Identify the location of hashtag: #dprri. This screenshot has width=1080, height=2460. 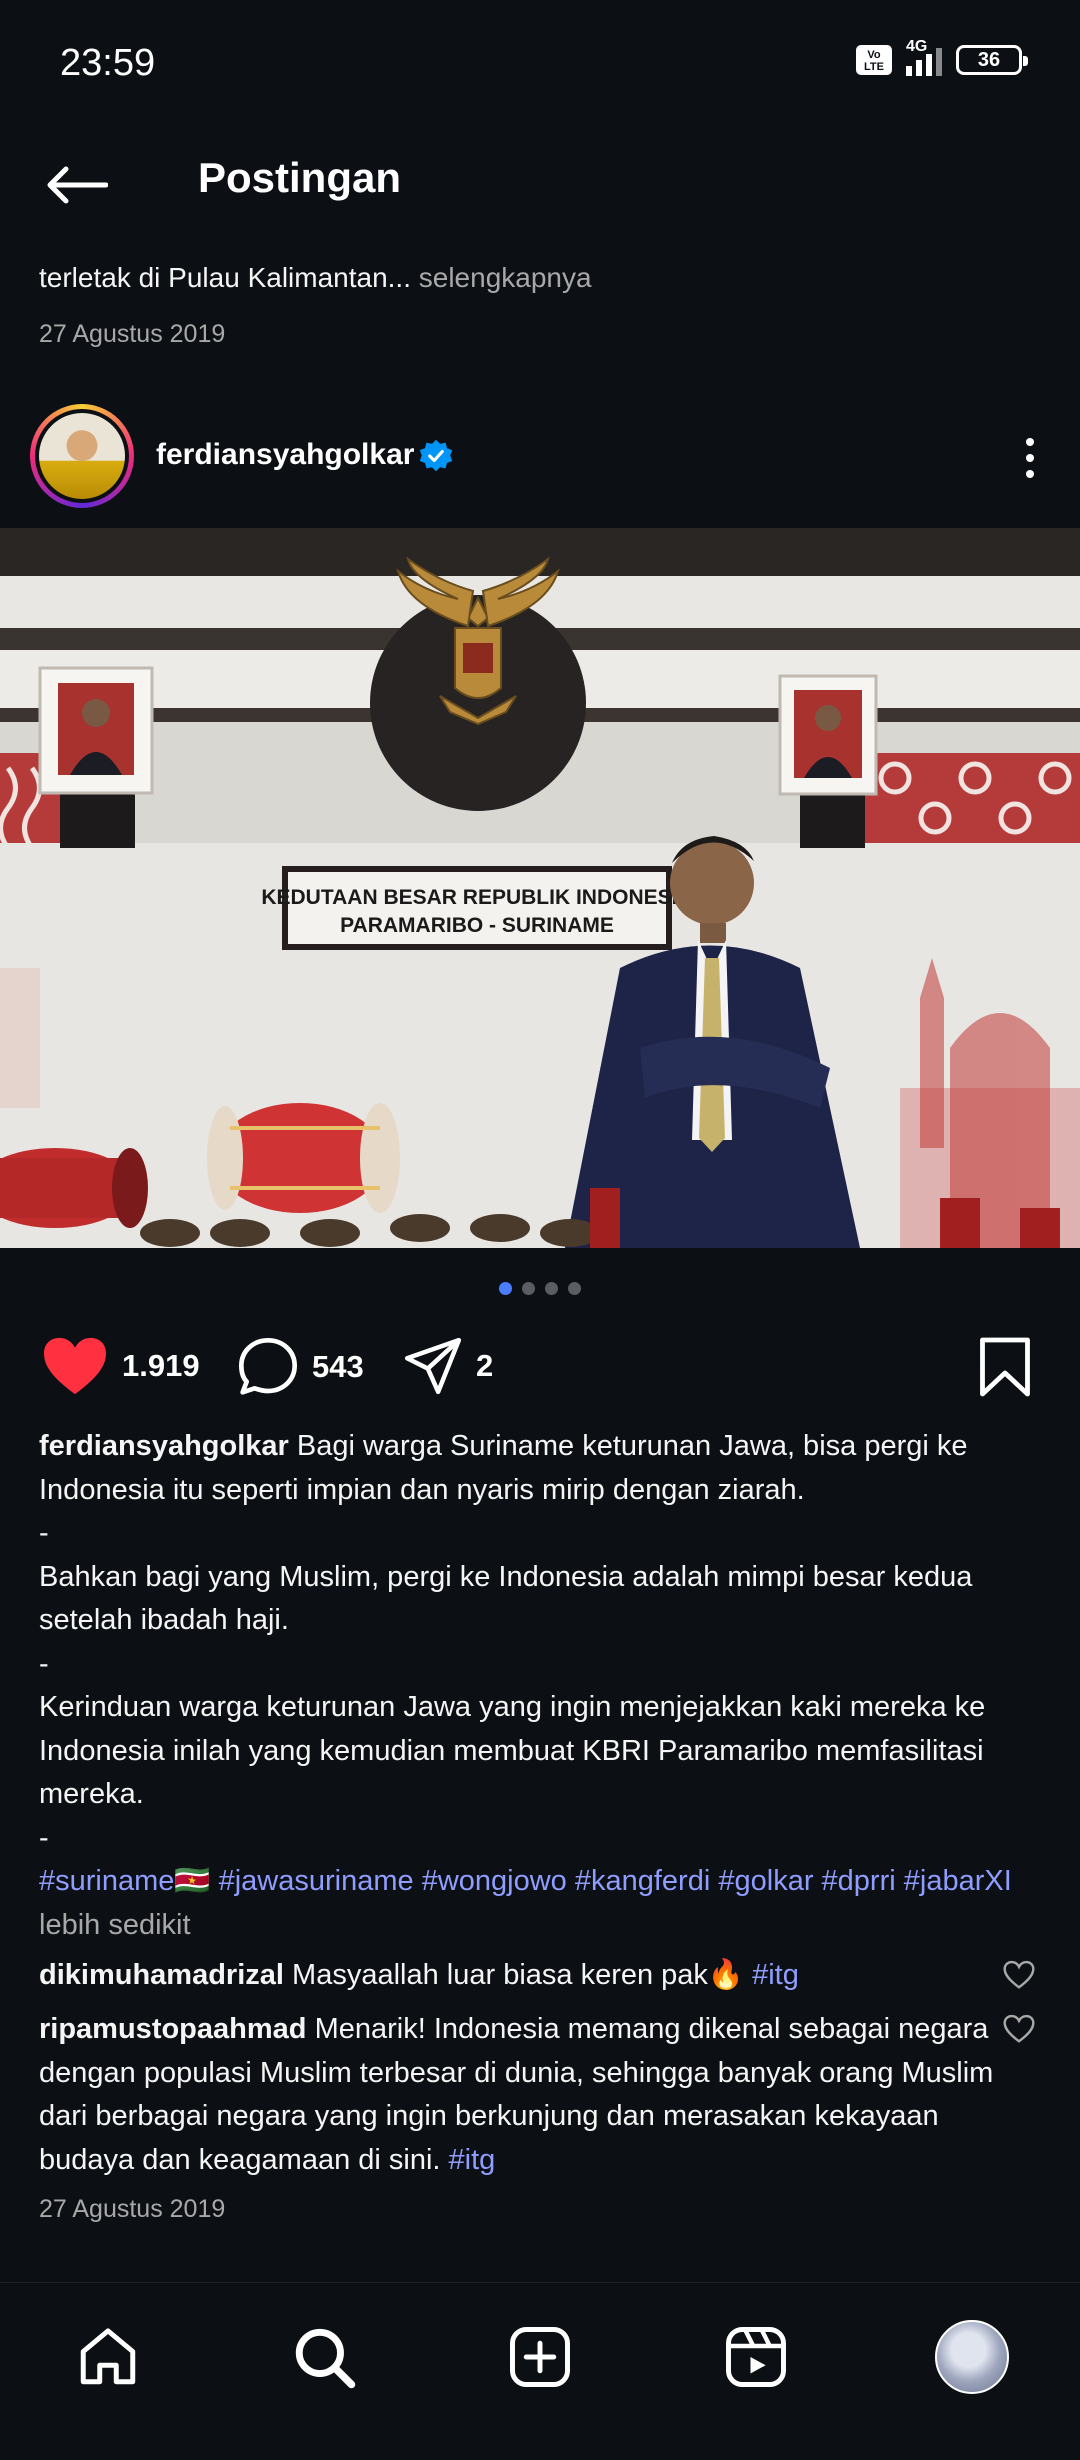
(859, 1881).